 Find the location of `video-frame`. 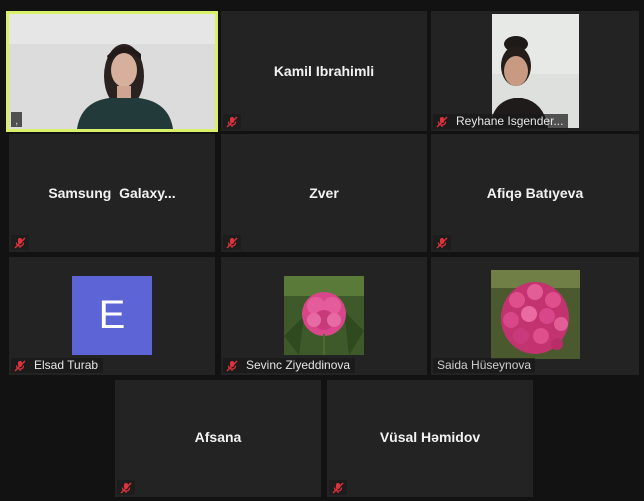

video-frame is located at coordinates (112, 71).